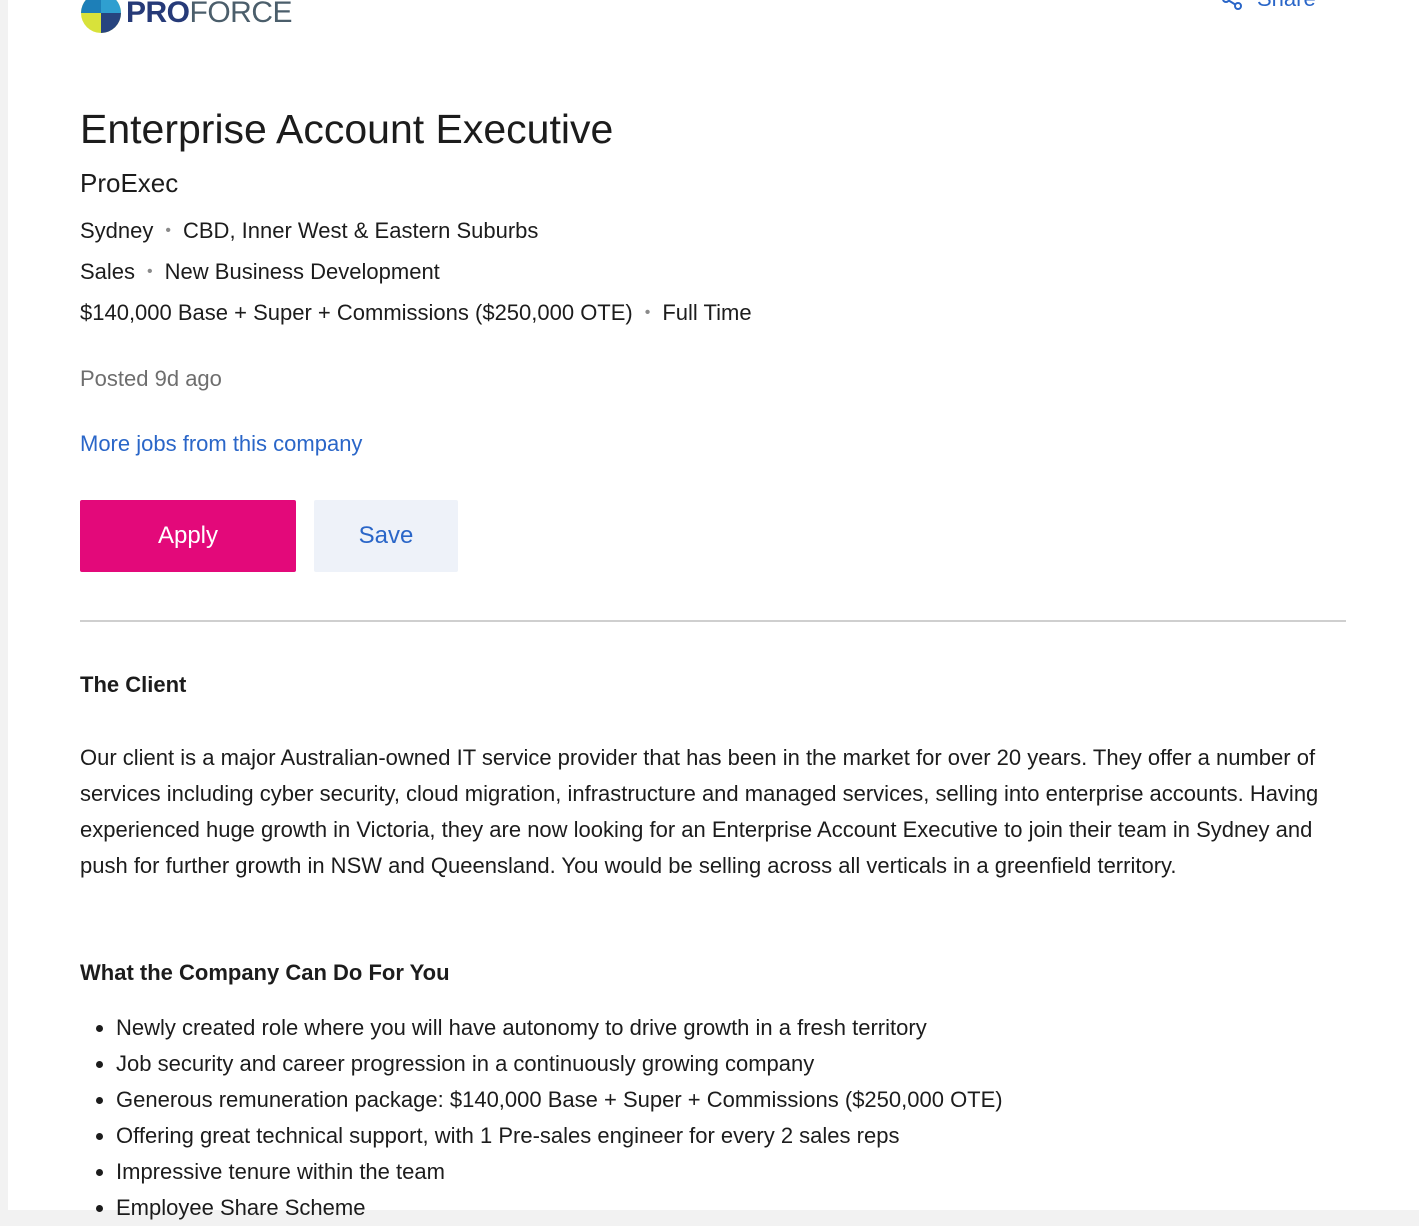 The width and height of the screenshot is (1419, 1226). I want to click on company-logo: PROFORCE, so click(186, 20).